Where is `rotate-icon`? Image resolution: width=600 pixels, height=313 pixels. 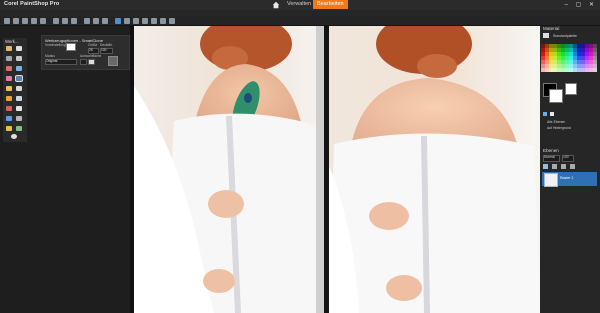 rotate-icon is located at coordinates (105, 21).